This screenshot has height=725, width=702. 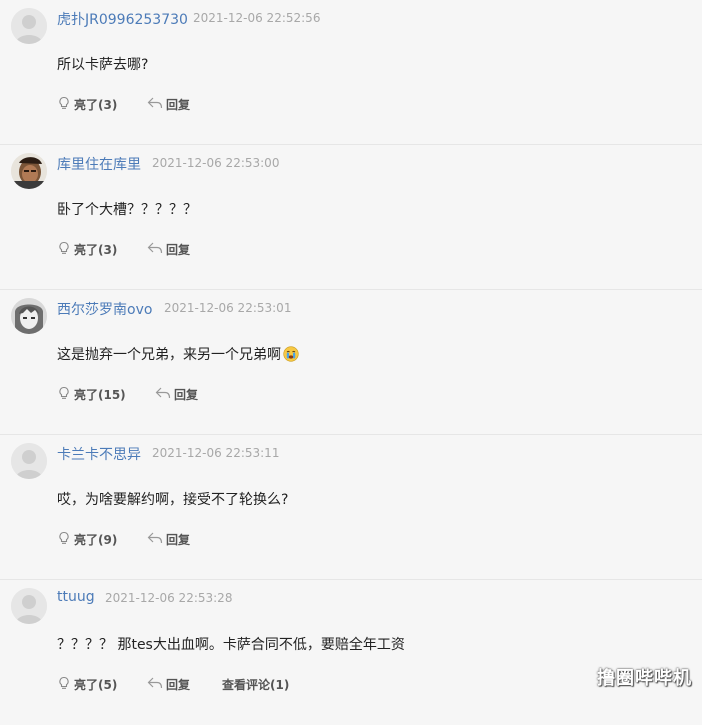 I want to click on comment-text: 所以卡萨去哪?, so click(x=103, y=65).